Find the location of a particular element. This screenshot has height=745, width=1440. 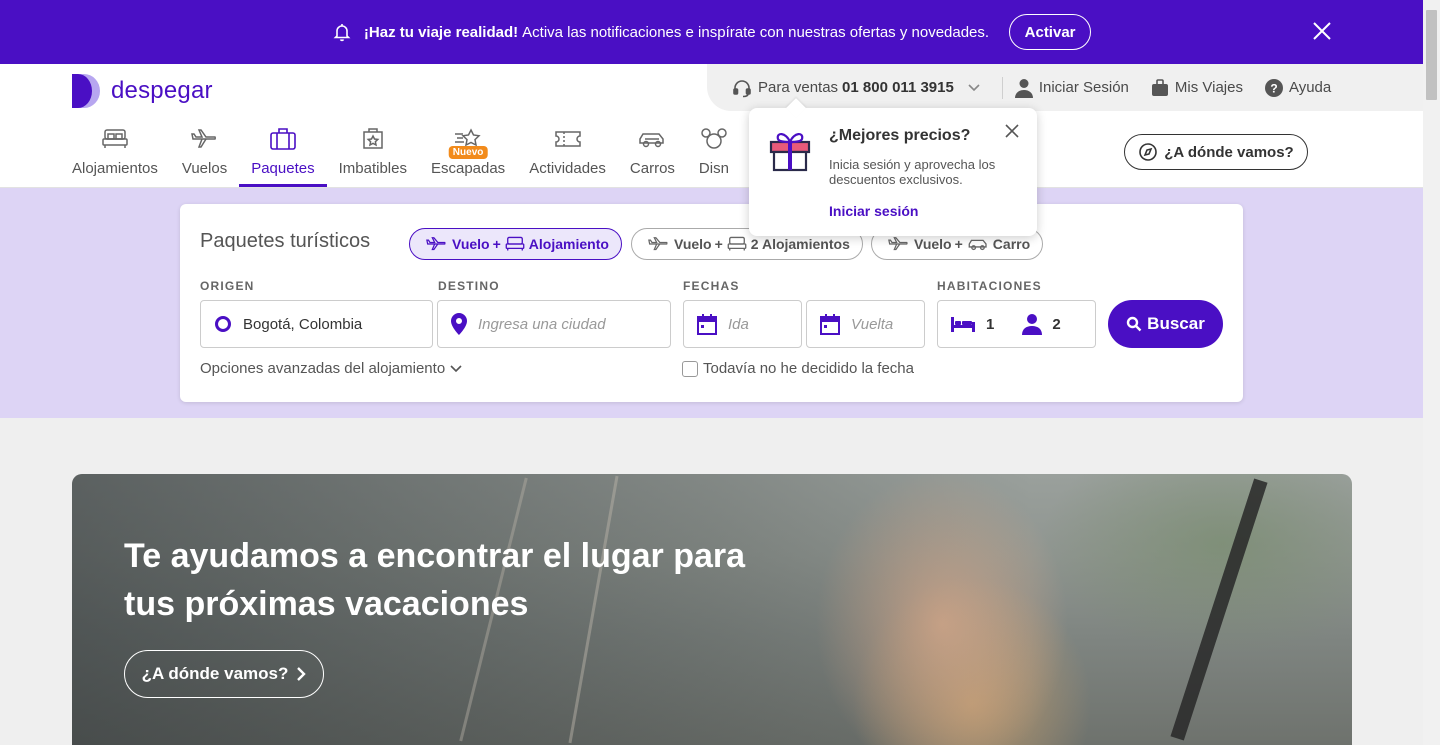

advanced-options-toggle: Opciones avanzadas del alojamiento is located at coordinates (331, 368).